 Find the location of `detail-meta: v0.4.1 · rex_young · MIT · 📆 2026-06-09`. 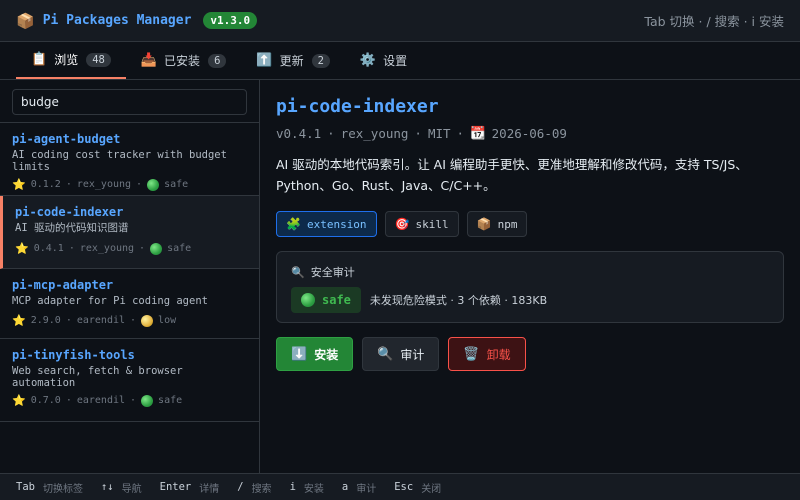

detail-meta: v0.4.1 · rex_young · MIT · 📆 2026-06-09 is located at coordinates (530, 133).